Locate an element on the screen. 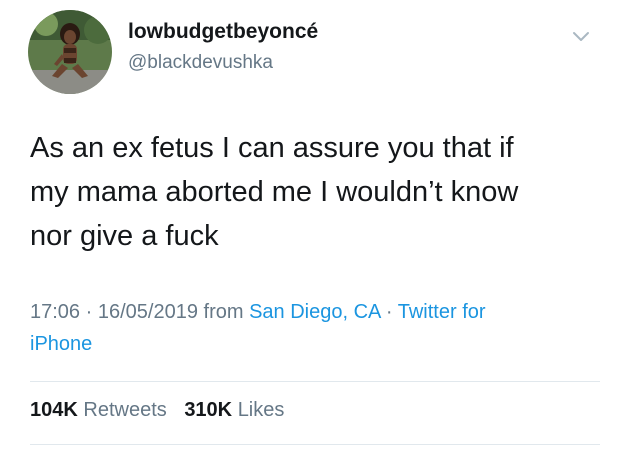  tweet-date: 16/05/2019 is located at coordinates (148, 312).